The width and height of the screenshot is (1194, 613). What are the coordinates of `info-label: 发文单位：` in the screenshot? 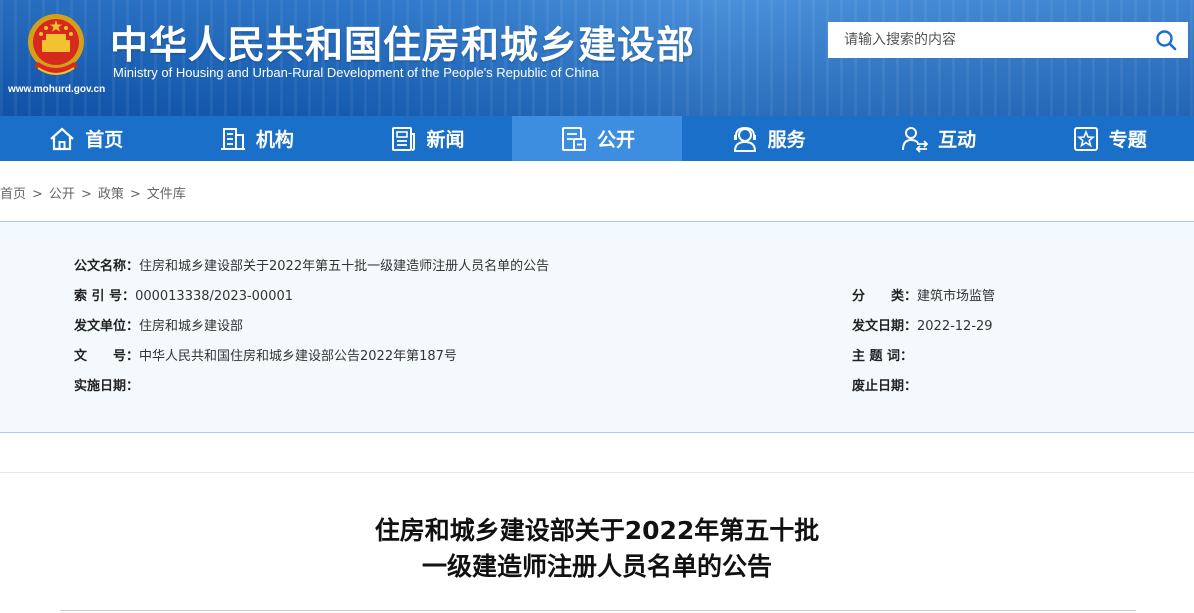 It's located at (107, 326).